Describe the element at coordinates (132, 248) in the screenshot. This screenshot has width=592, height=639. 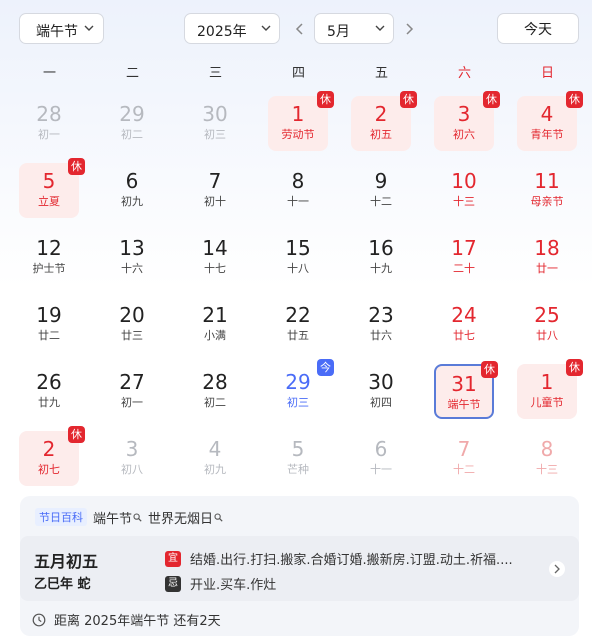
I see `day-number: 13` at that location.